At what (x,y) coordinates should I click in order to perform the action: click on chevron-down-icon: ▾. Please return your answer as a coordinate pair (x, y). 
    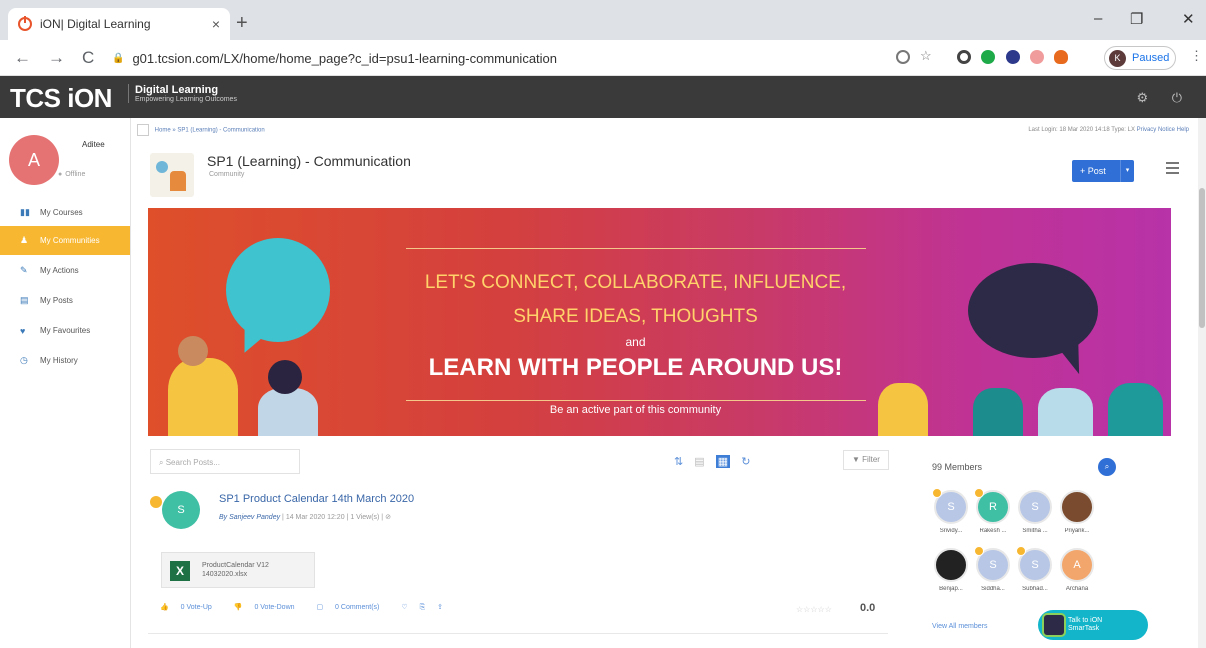
    Looking at the image, I should click on (1127, 171).